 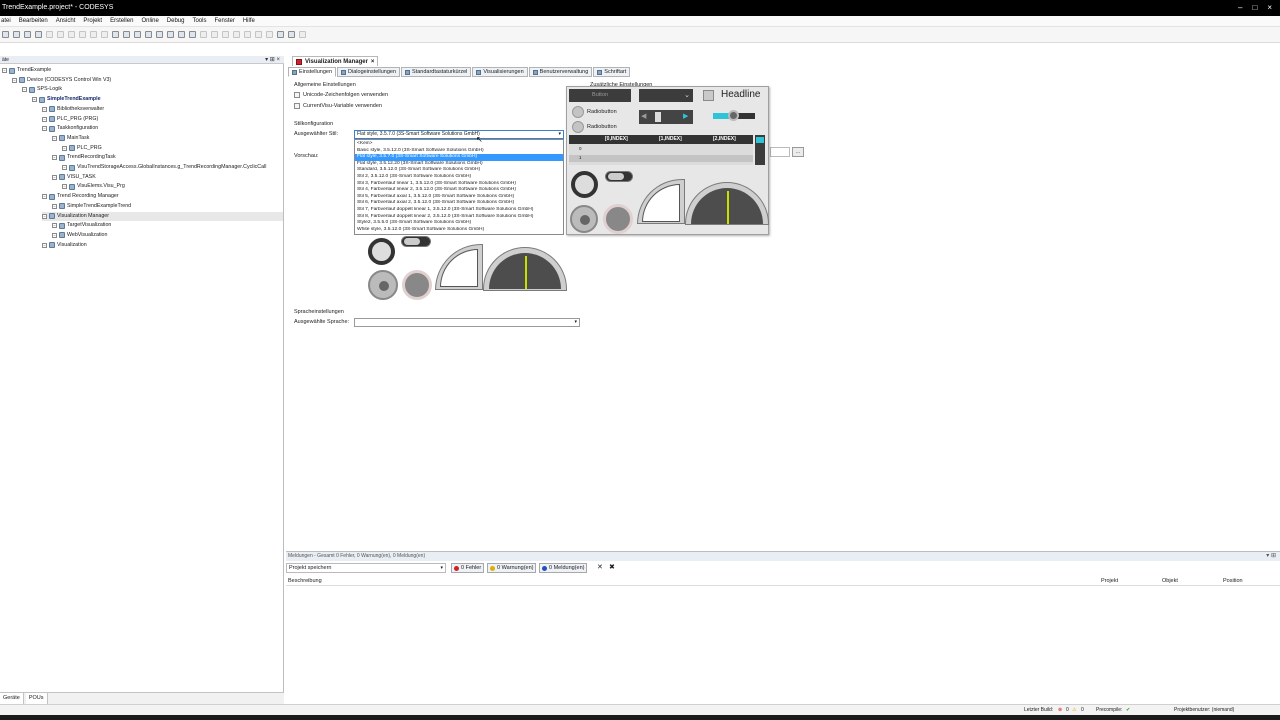 What do you see at coordinates (467, 322) in the screenshot?
I see `language-select: ▾` at bounding box center [467, 322].